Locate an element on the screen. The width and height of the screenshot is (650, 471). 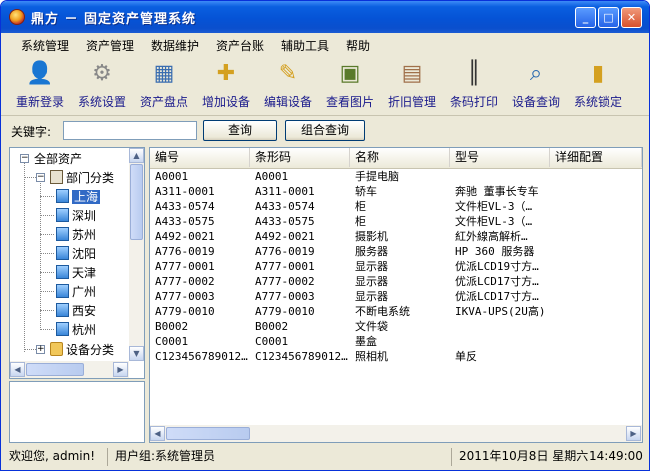
table-cell: A779-0010 is located at coordinates (285, 311).